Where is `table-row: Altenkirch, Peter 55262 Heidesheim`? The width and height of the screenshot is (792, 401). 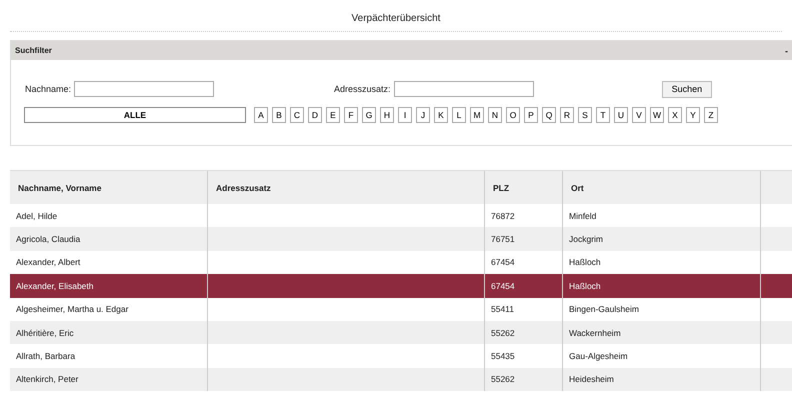 table-row: Altenkirch, Peter 55262 Heidesheim is located at coordinates (401, 380).